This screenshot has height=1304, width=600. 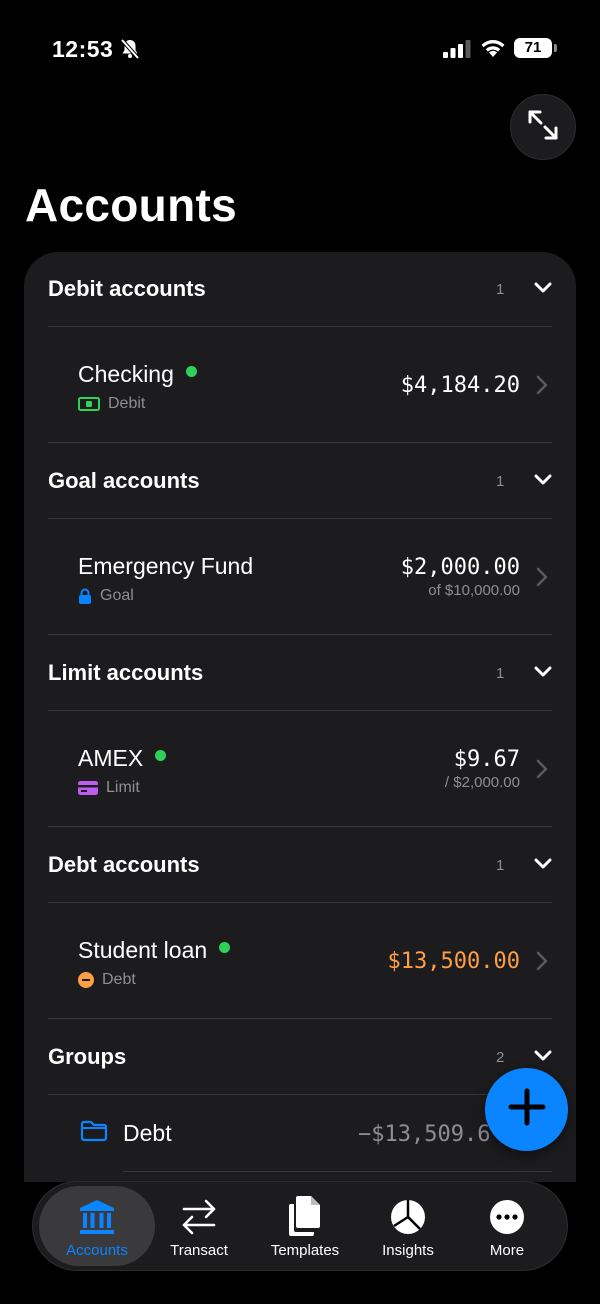 I want to click on account-limit: / $2,000.00, so click(x=482, y=782).